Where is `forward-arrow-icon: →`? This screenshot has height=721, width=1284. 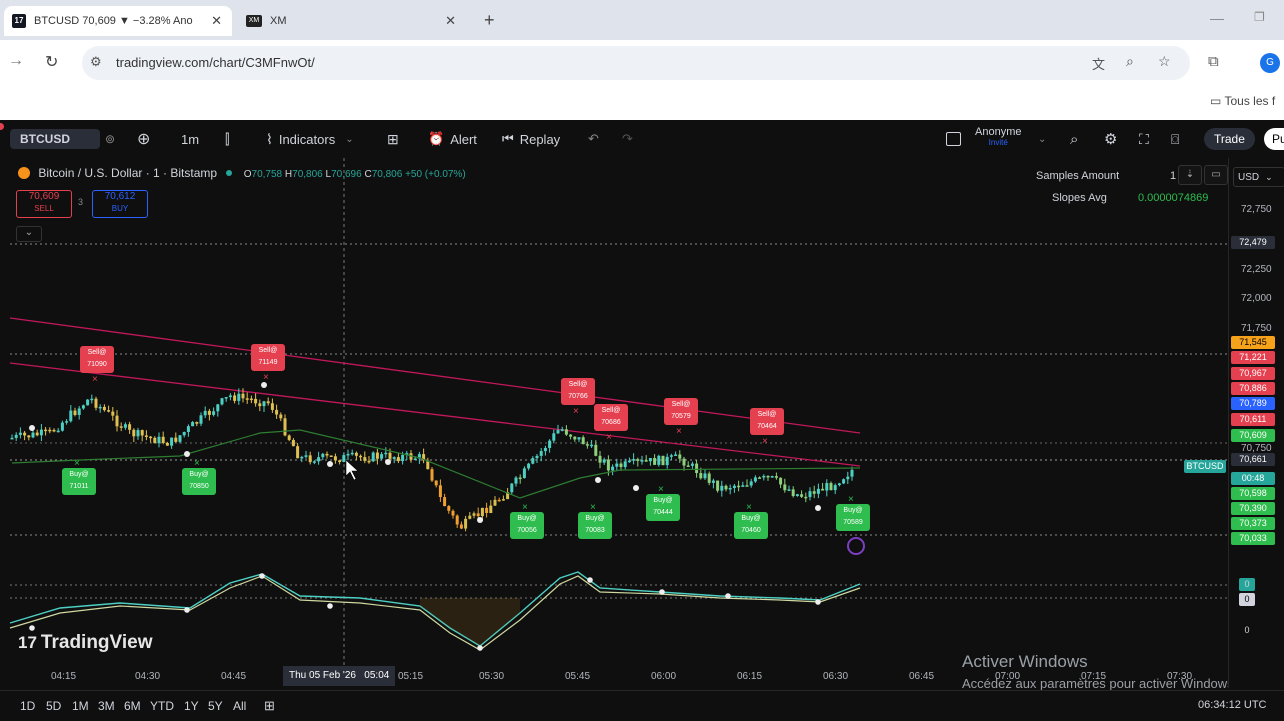 forward-arrow-icon: → is located at coordinates (16, 61).